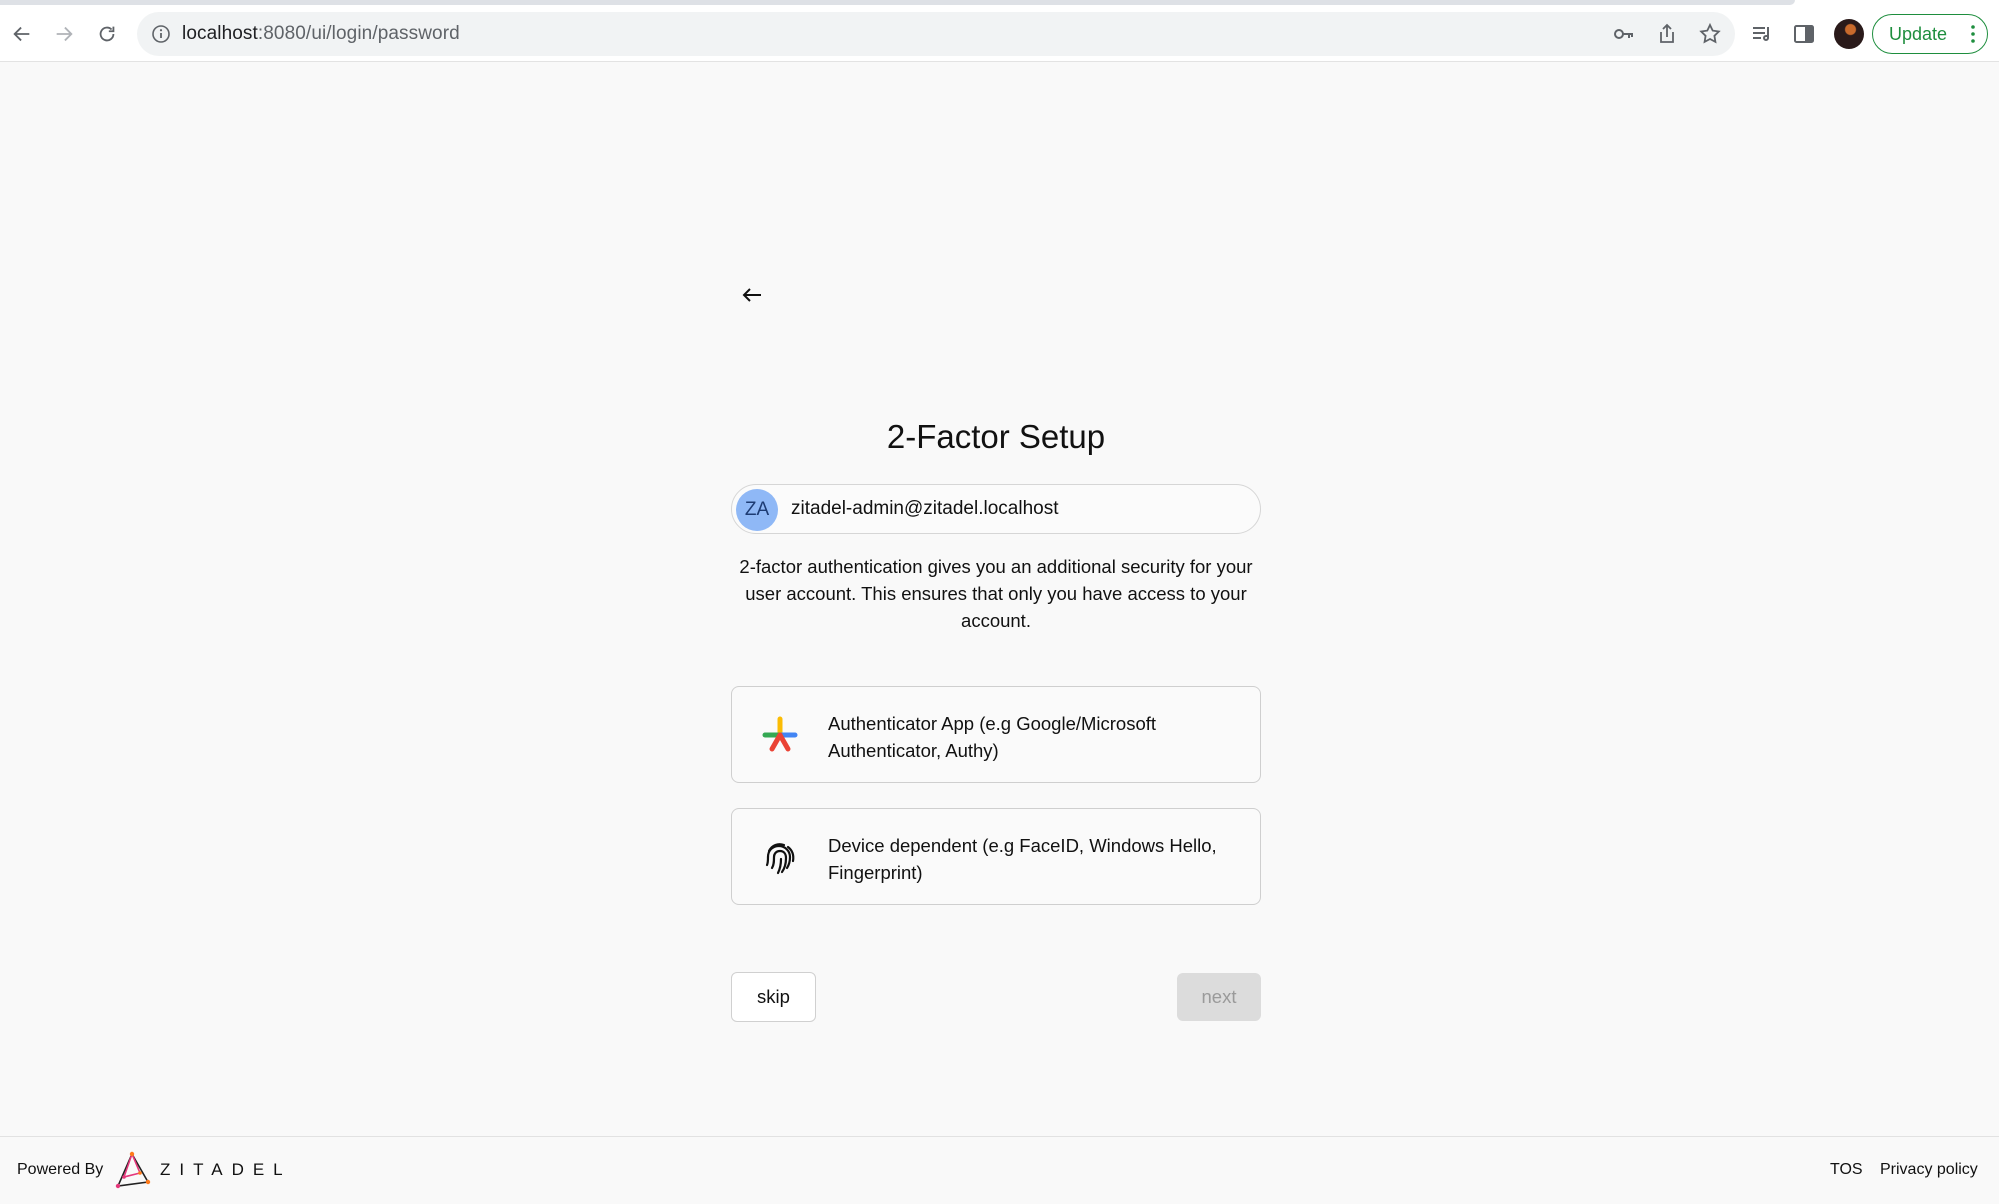 The height and width of the screenshot is (1204, 1999). Describe the element at coordinates (757, 510) in the screenshot. I see `user-avatar: ZA` at that location.